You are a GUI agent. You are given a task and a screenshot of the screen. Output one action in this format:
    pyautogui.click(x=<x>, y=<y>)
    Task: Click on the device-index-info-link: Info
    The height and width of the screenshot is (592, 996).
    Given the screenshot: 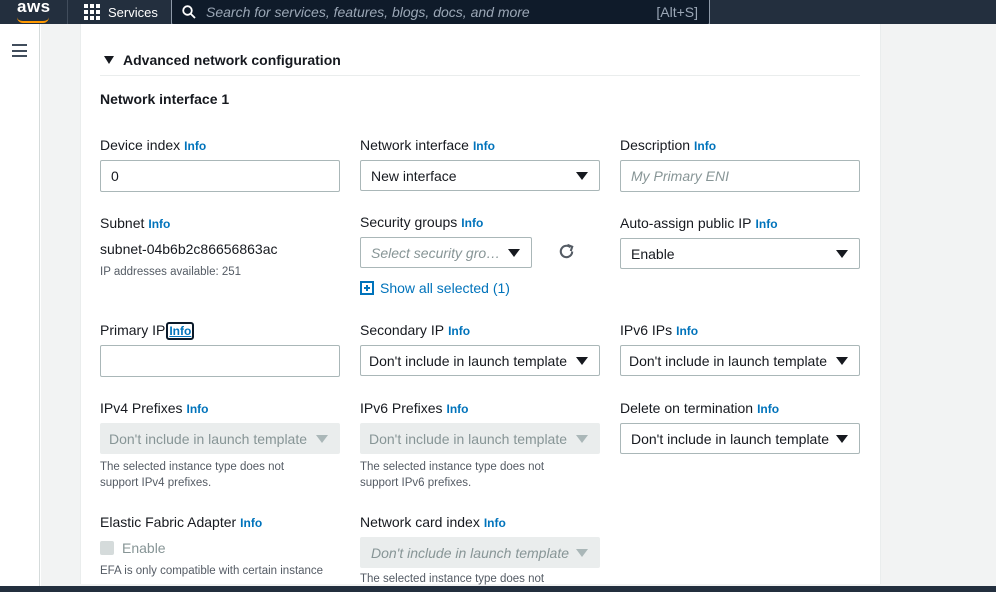 What is the action you would take?
    pyautogui.click(x=195, y=146)
    